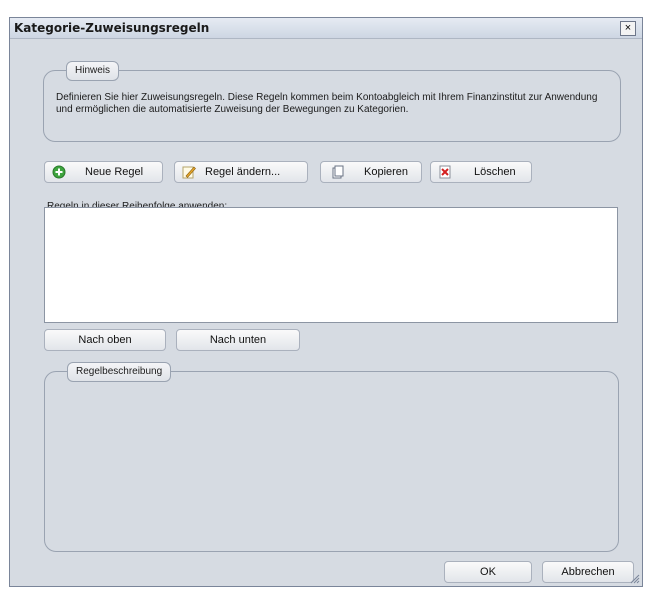  Describe the element at coordinates (386, 172) in the screenshot. I see `copy-label: Kopieren` at that location.